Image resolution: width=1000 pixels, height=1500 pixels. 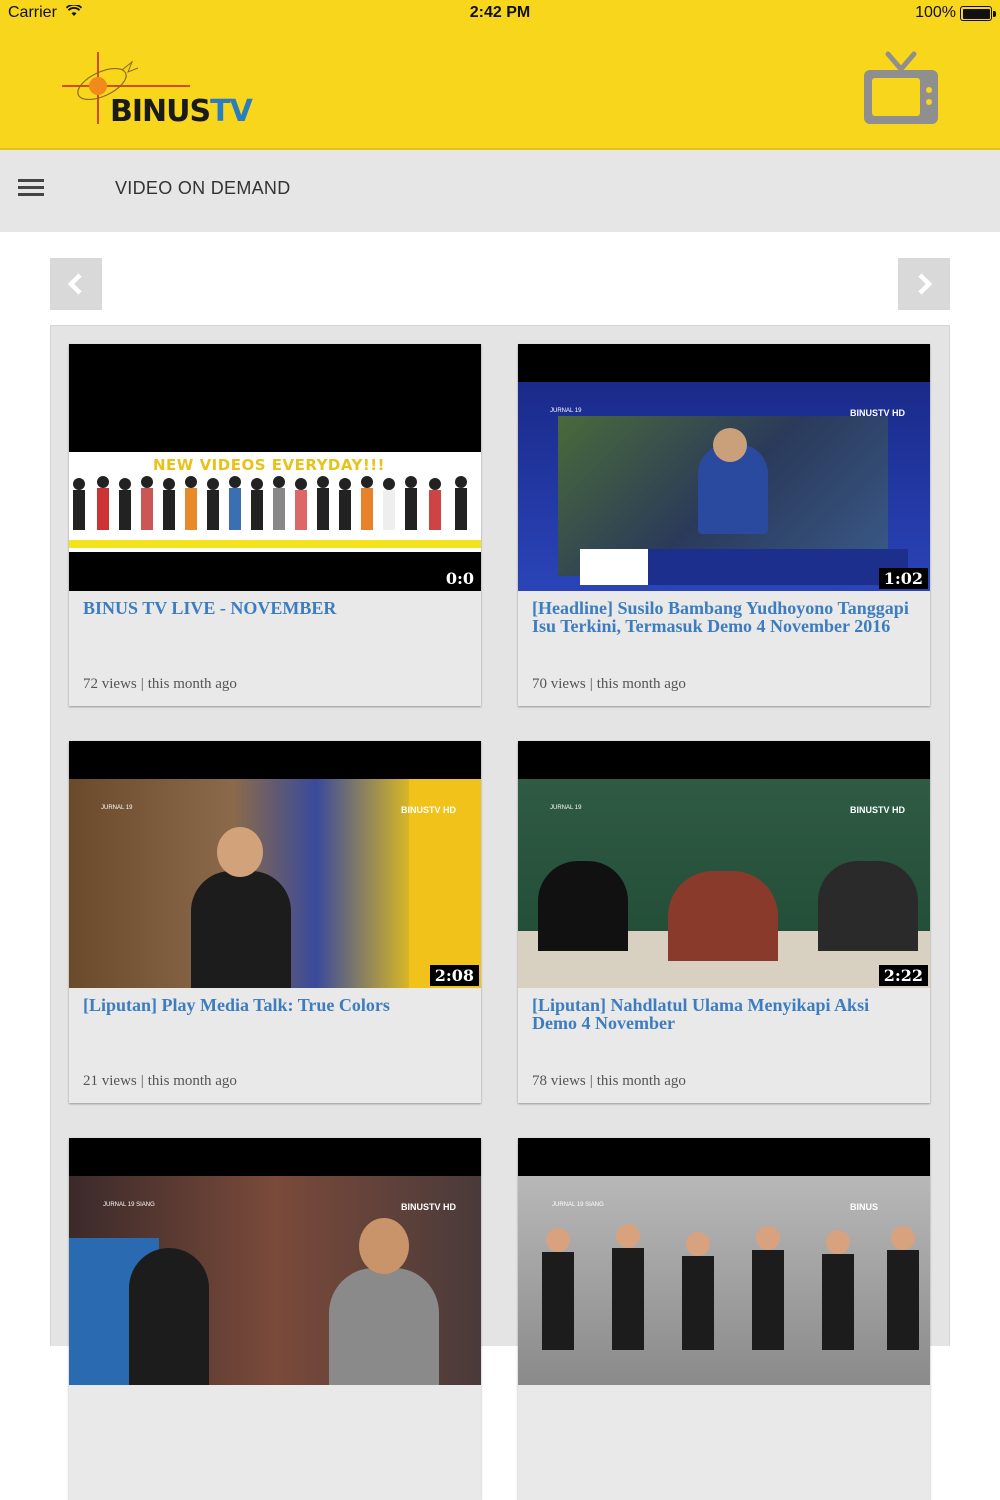 I want to click on battery-icon, so click(x=978, y=13).